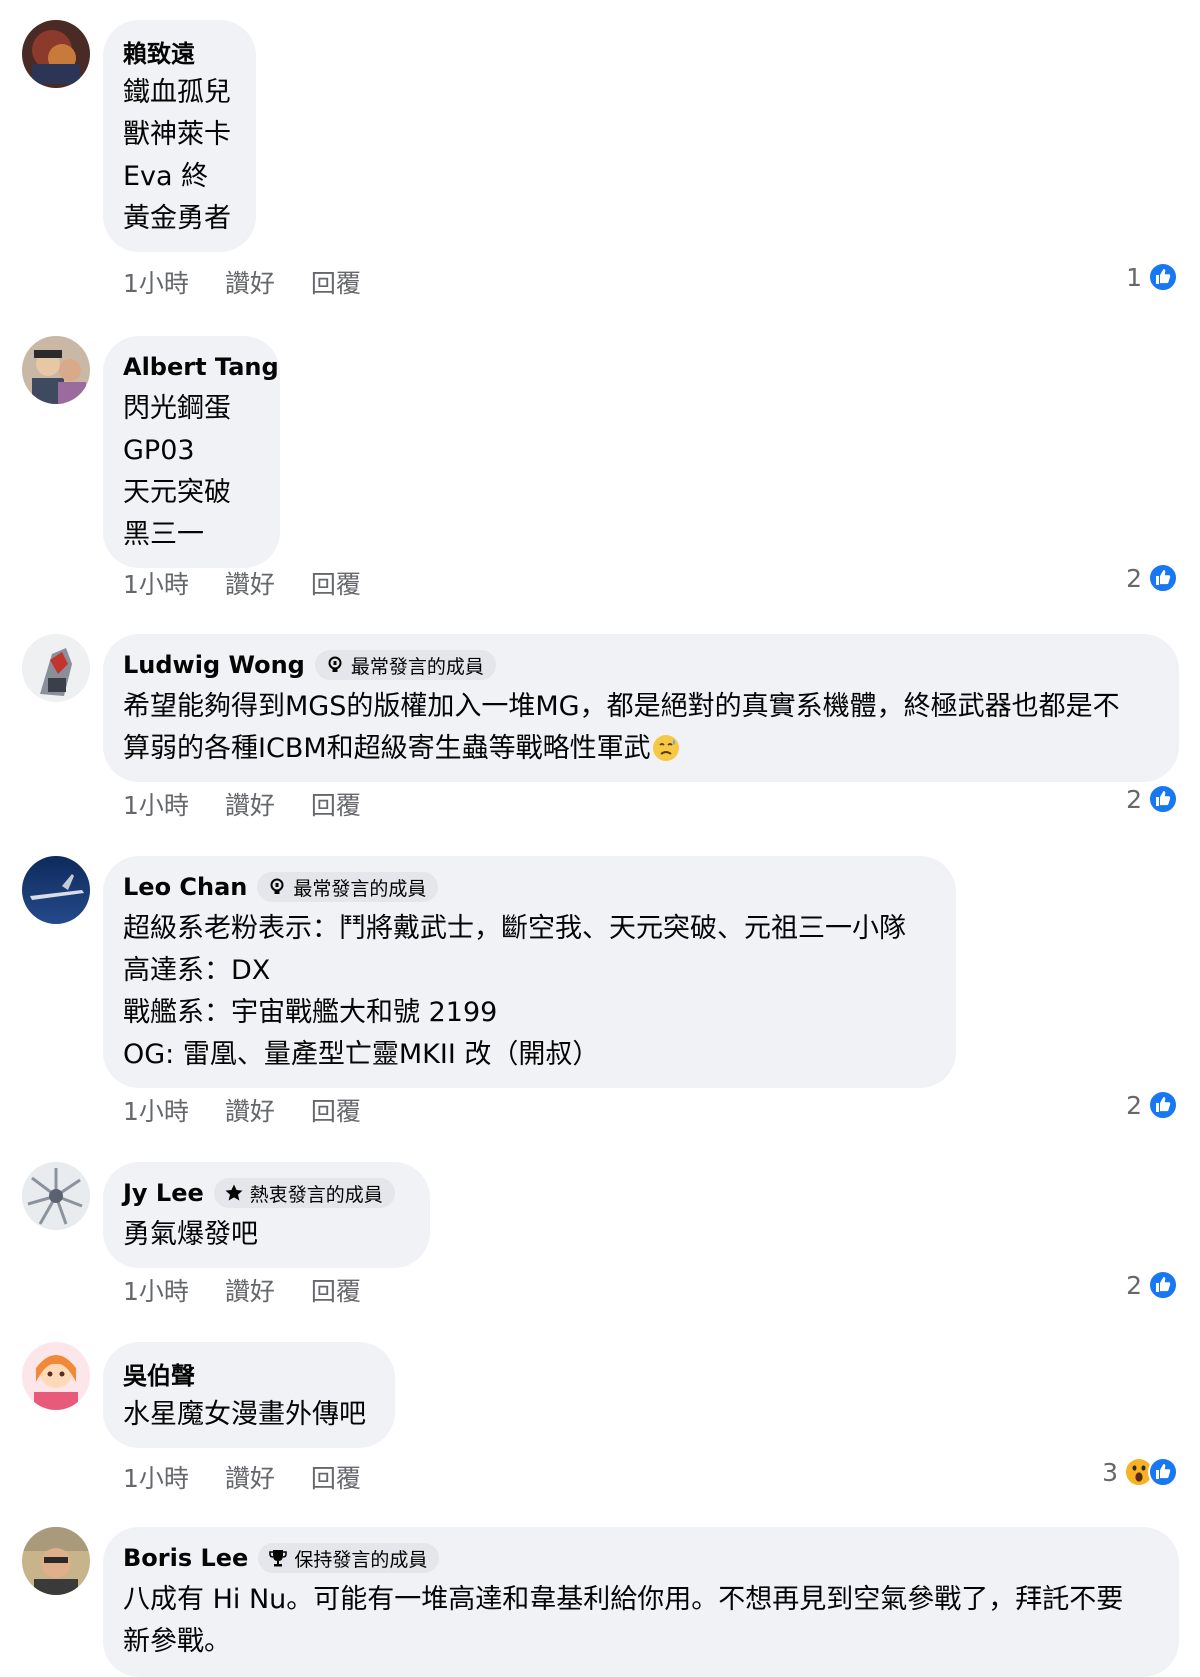 The image size is (1200, 1677). What do you see at coordinates (665, 748) in the screenshot?
I see `sad-sweat-emoji-icon` at bounding box center [665, 748].